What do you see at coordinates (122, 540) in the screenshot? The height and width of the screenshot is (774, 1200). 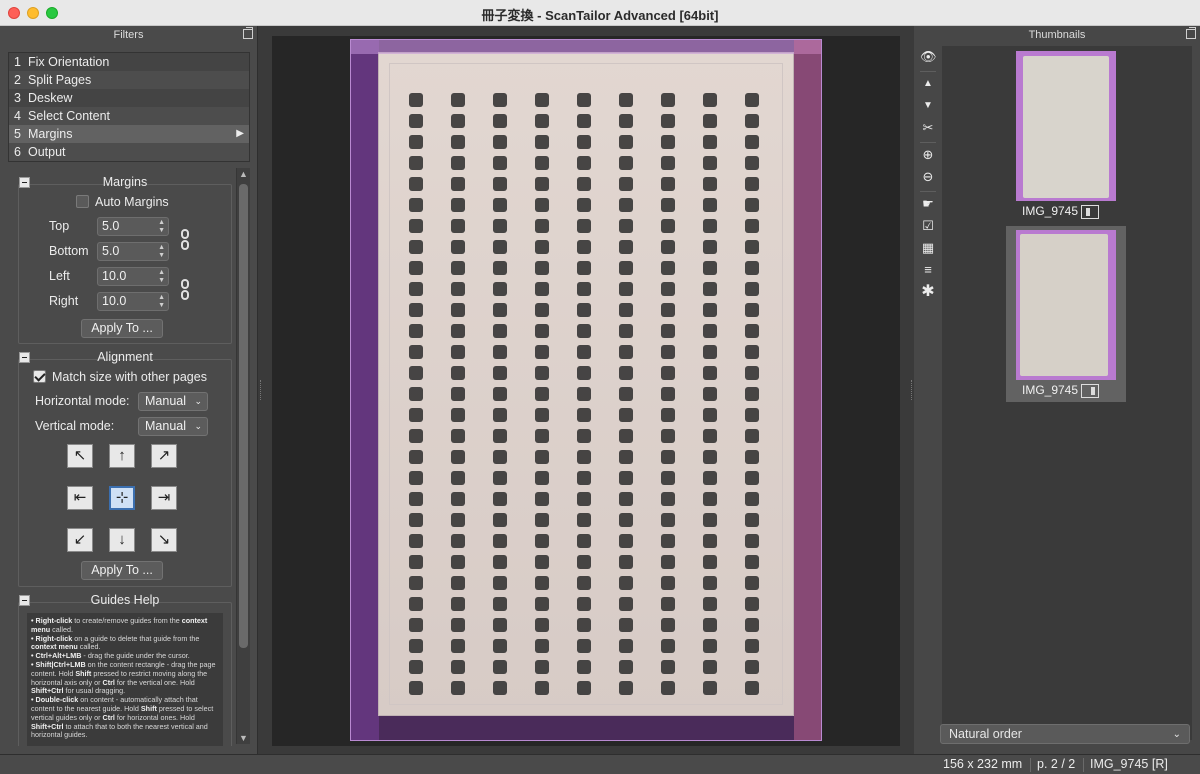 I see `align-bottom-button: ↓` at bounding box center [122, 540].